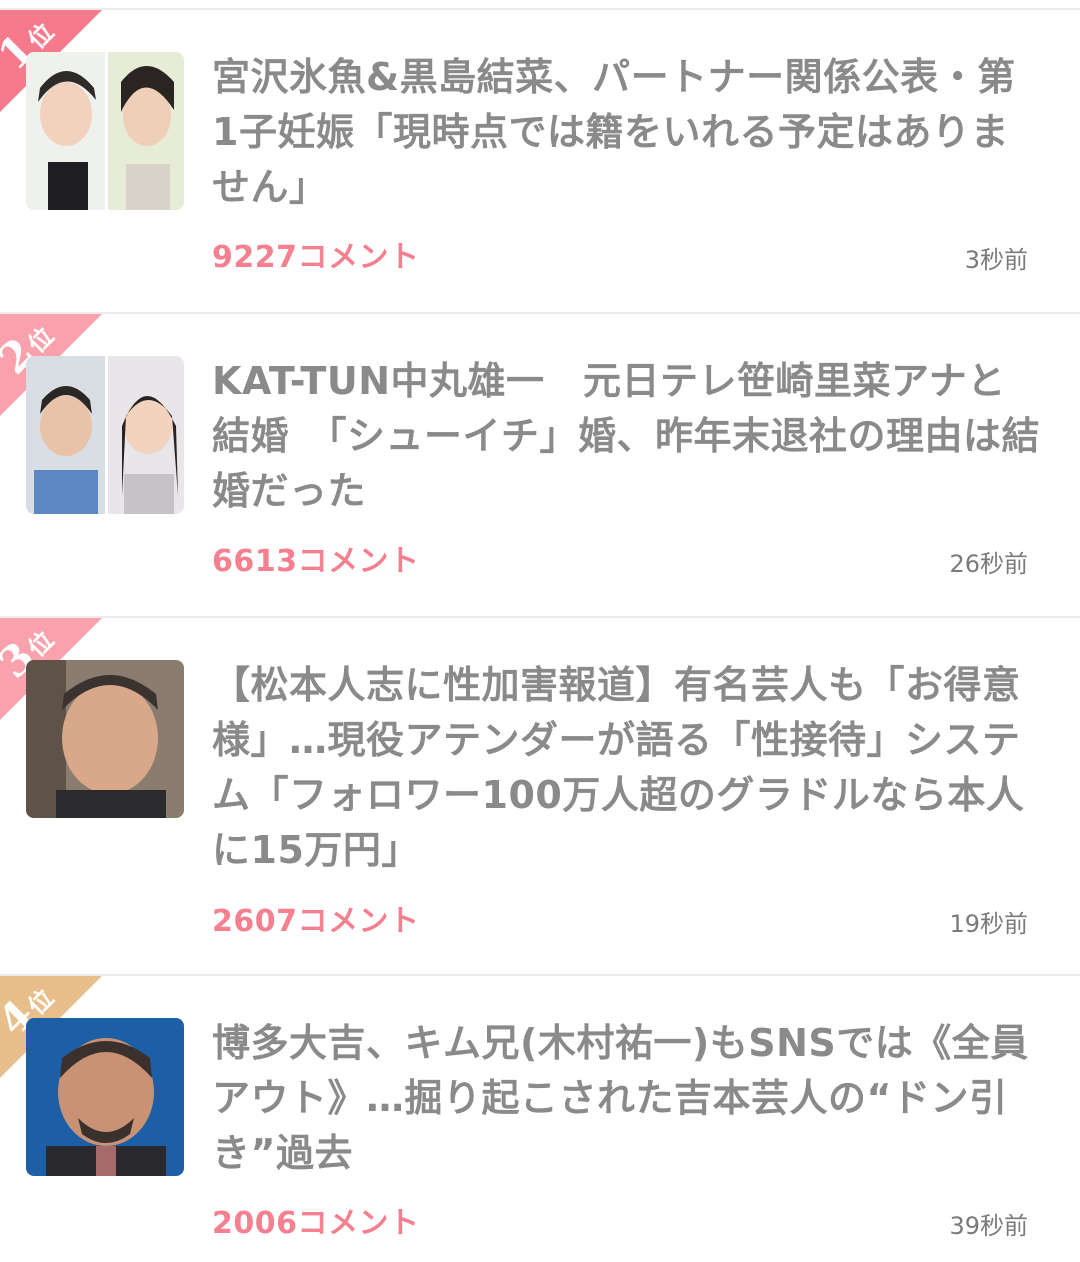  I want to click on comment-count: 2006コメント, so click(316, 1220).